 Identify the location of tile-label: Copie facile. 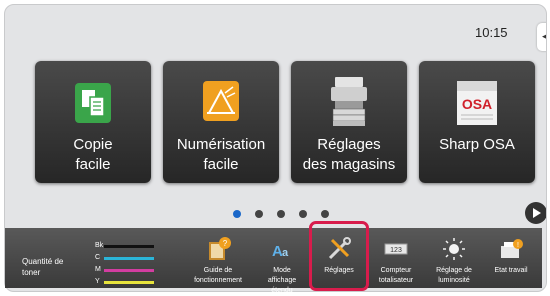
(93, 154).